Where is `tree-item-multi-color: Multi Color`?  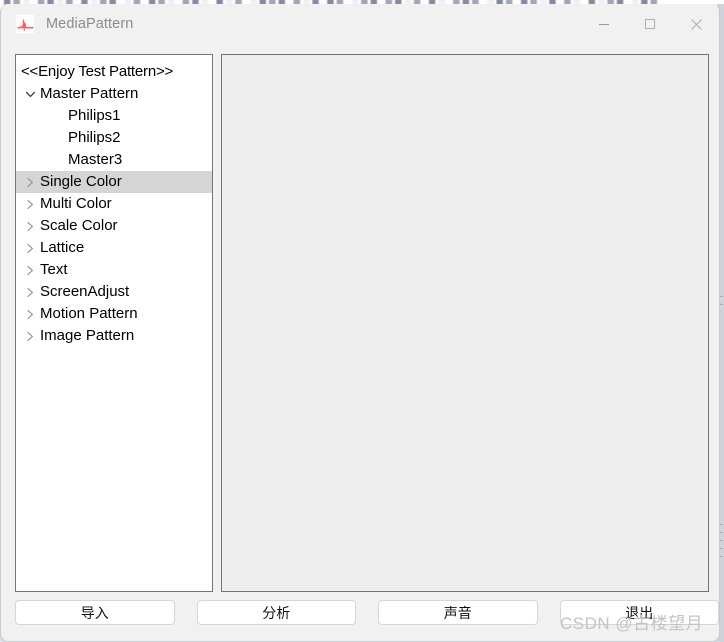 tree-item-multi-color: Multi Color is located at coordinates (114, 204).